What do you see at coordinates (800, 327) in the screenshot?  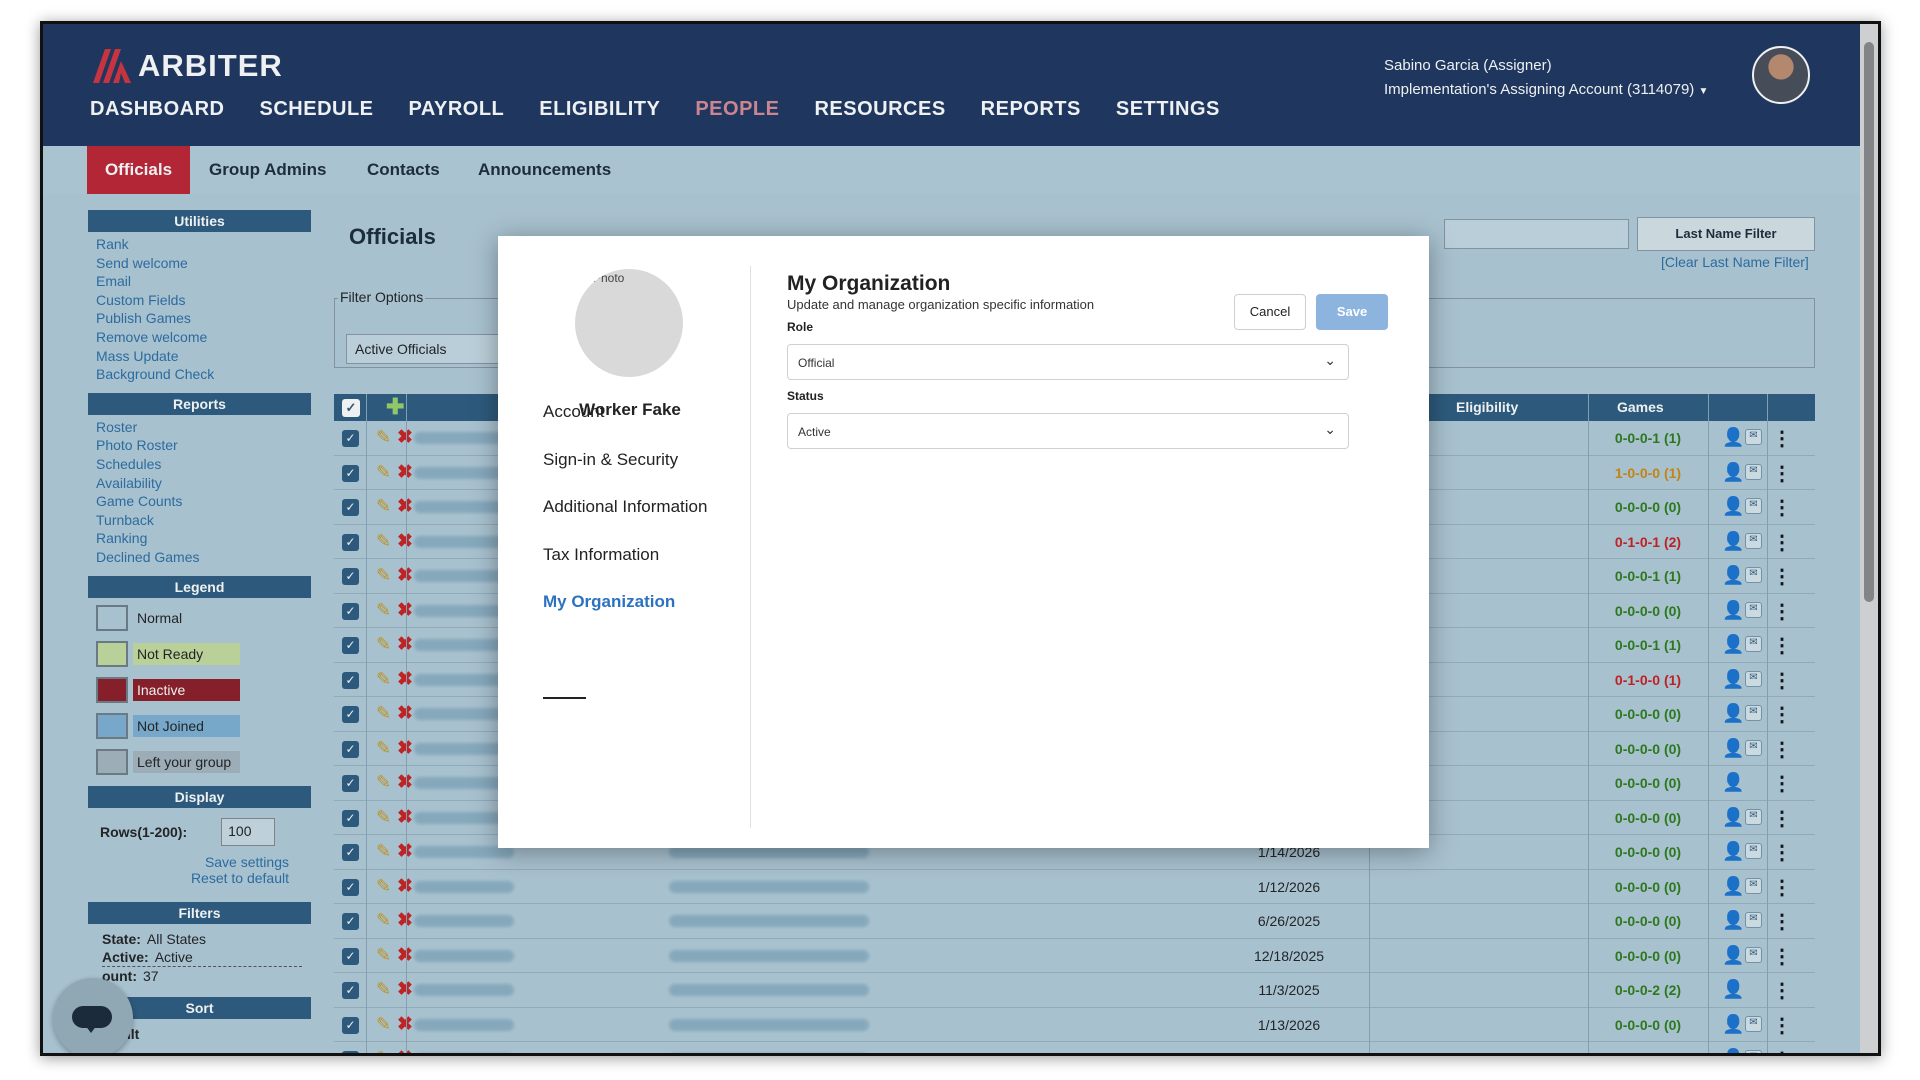 I see `role-label: Role` at bounding box center [800, 327].